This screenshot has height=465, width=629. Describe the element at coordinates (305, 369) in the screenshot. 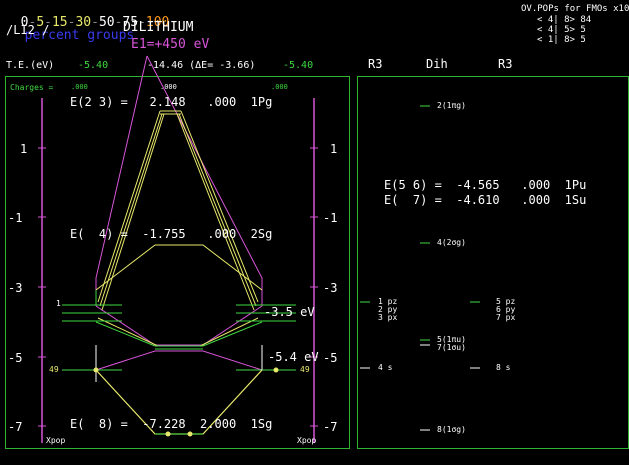

I see `side-label-49-right: 49` at that location.